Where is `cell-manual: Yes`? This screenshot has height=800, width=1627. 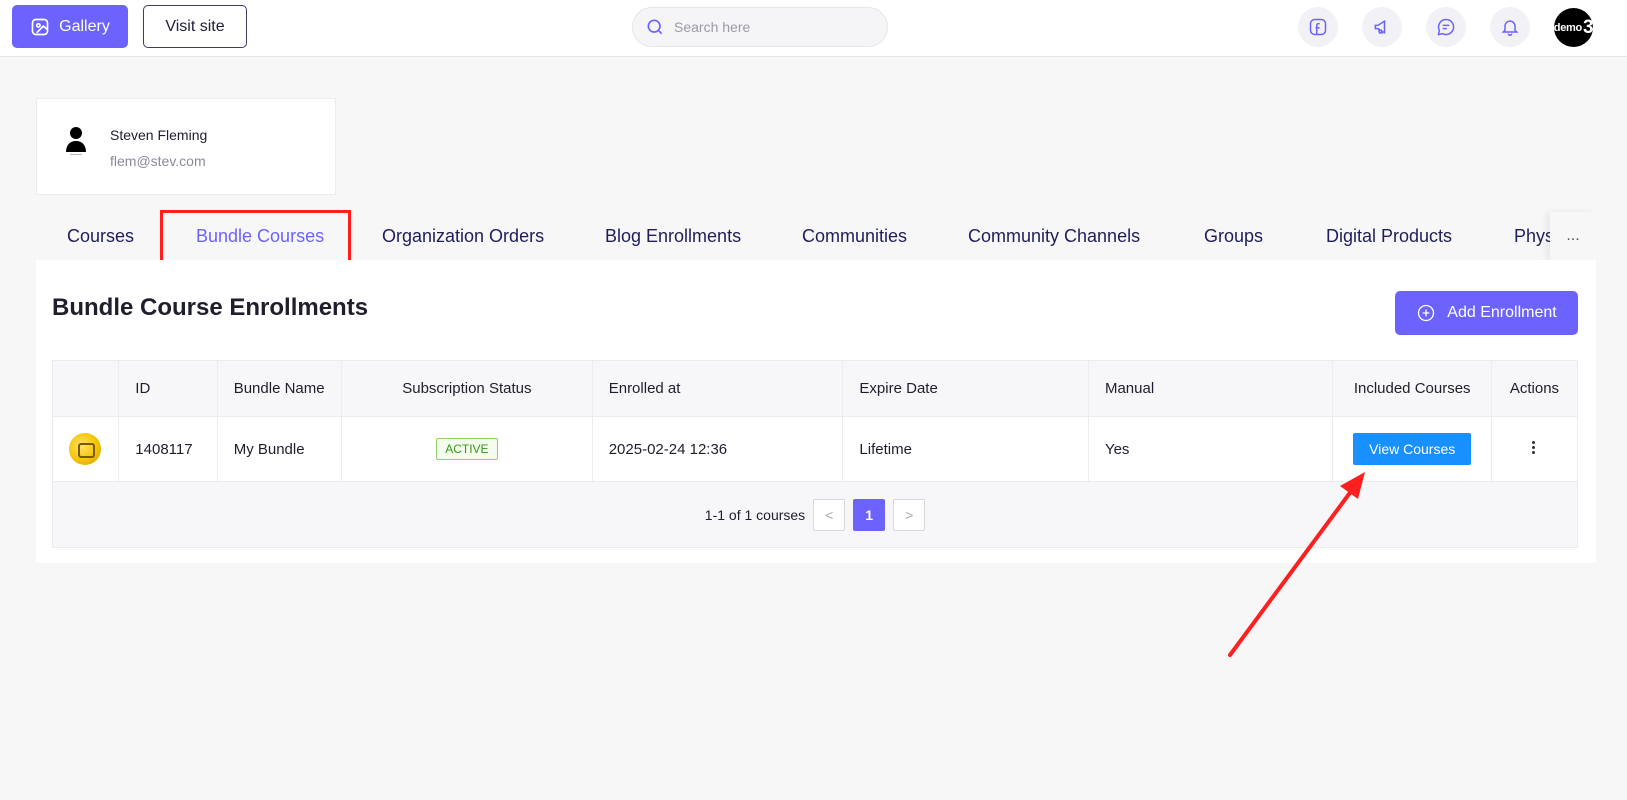 cell-manual: Yes is located at coordinates (1210, 449).